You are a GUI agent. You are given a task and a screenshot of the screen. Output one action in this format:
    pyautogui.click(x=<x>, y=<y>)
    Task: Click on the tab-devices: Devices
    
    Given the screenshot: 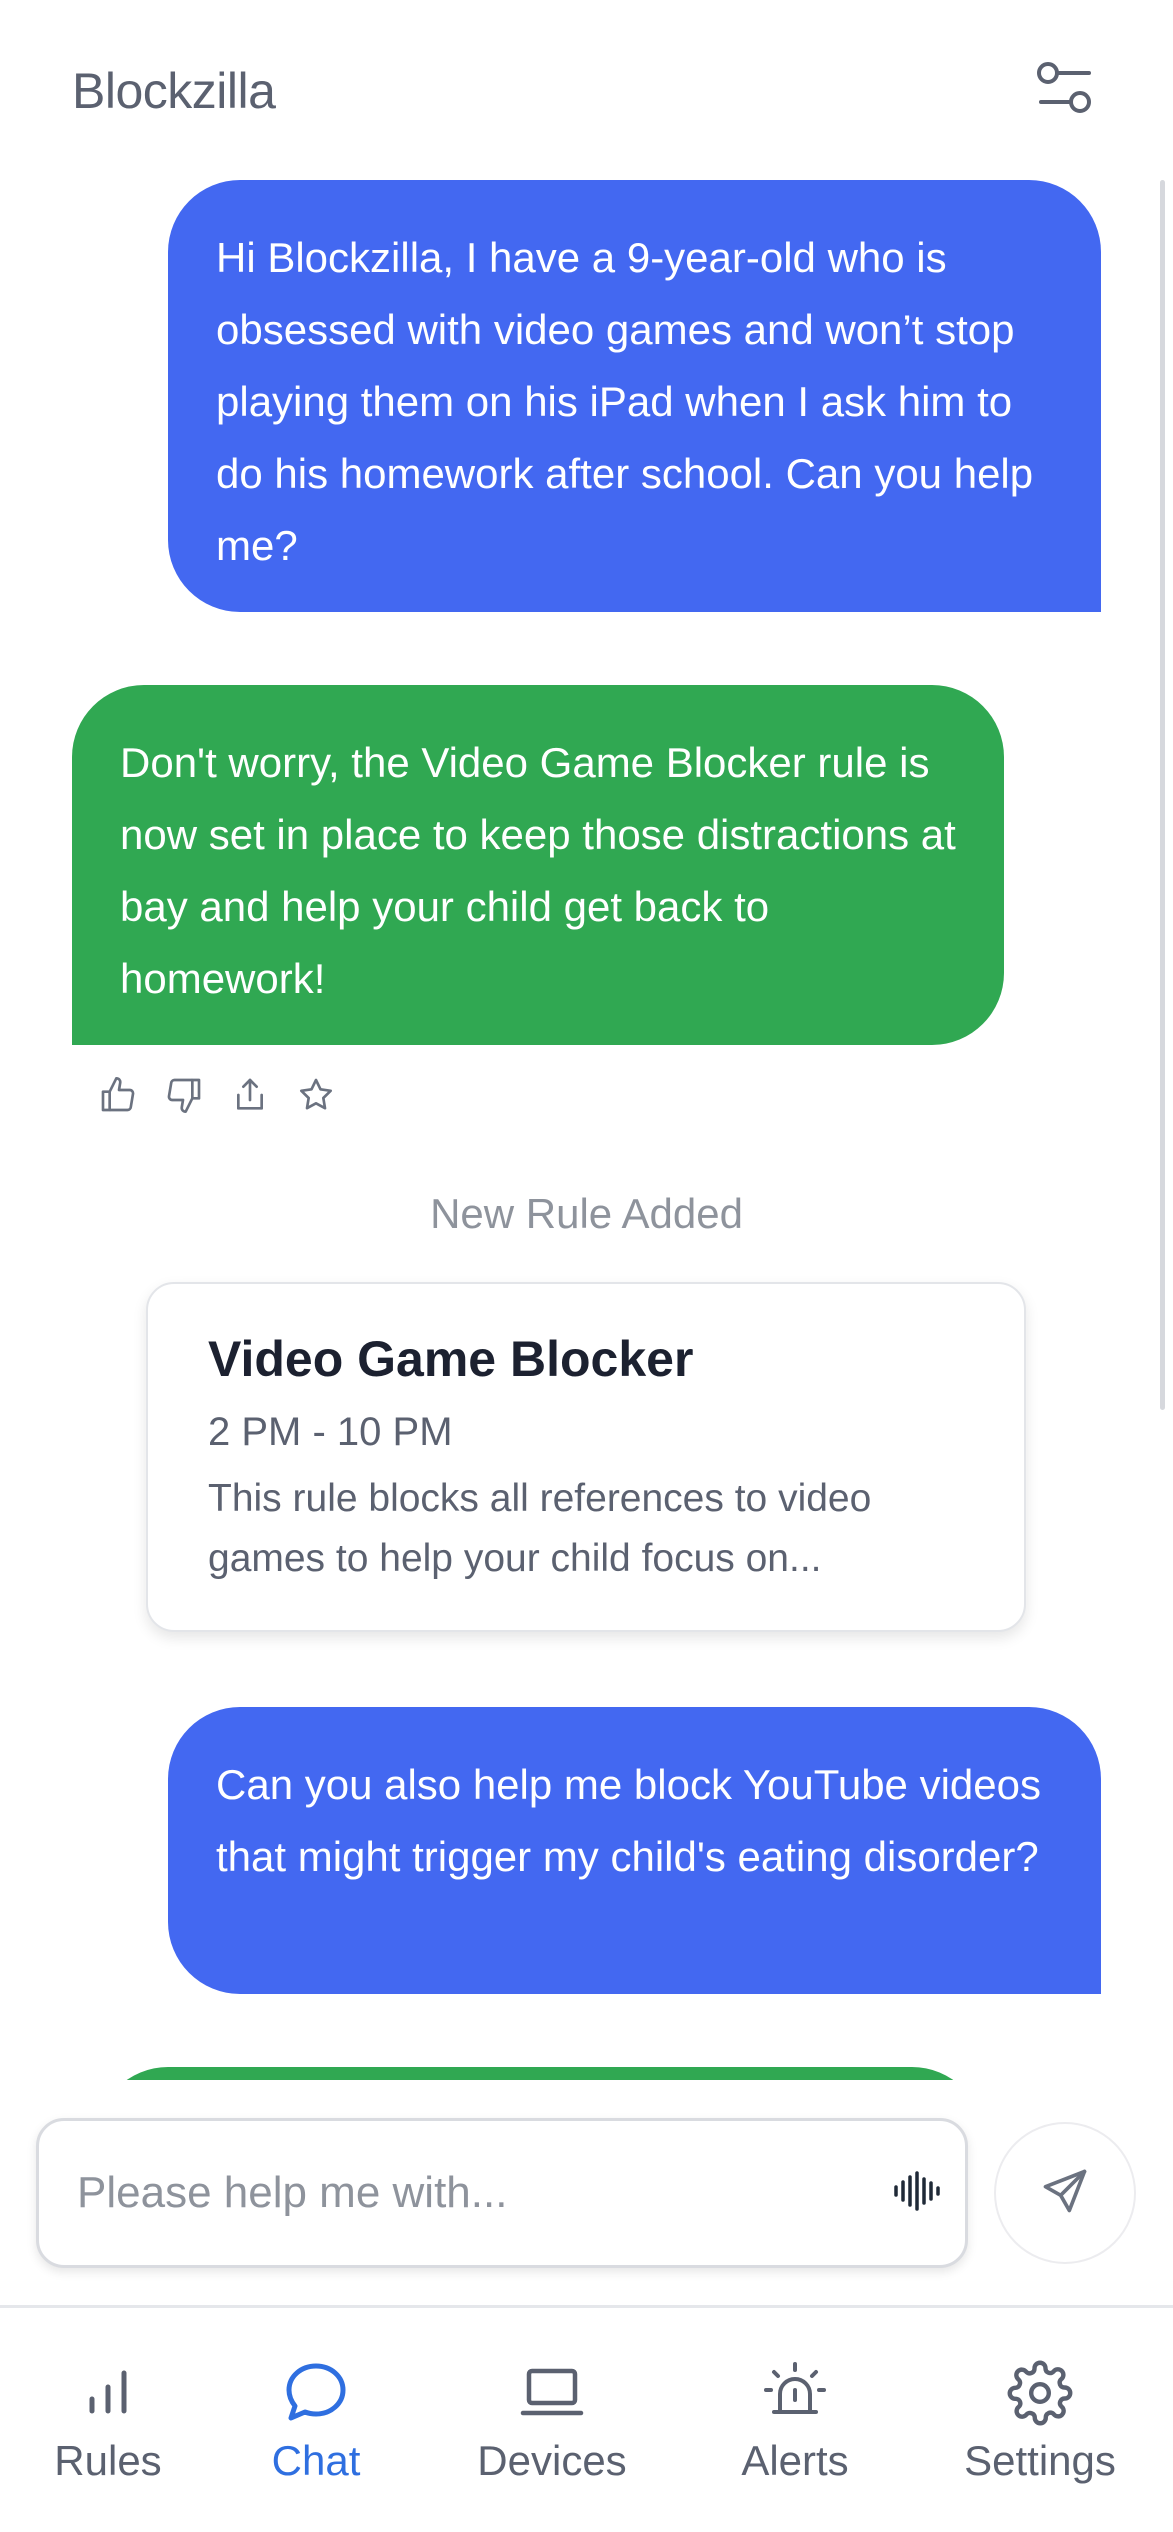 What is the action you would take?
    pyautogui.click(x=552, y=2419)
    